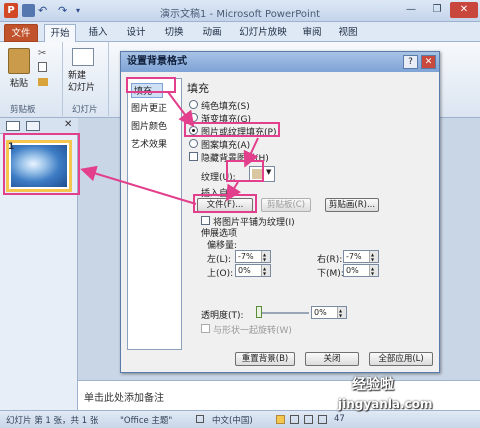  What do you see at coordinates (251, 152) in the screenshot?
I see `arrow-picture-to-texture` at bounding box center [251, 152].